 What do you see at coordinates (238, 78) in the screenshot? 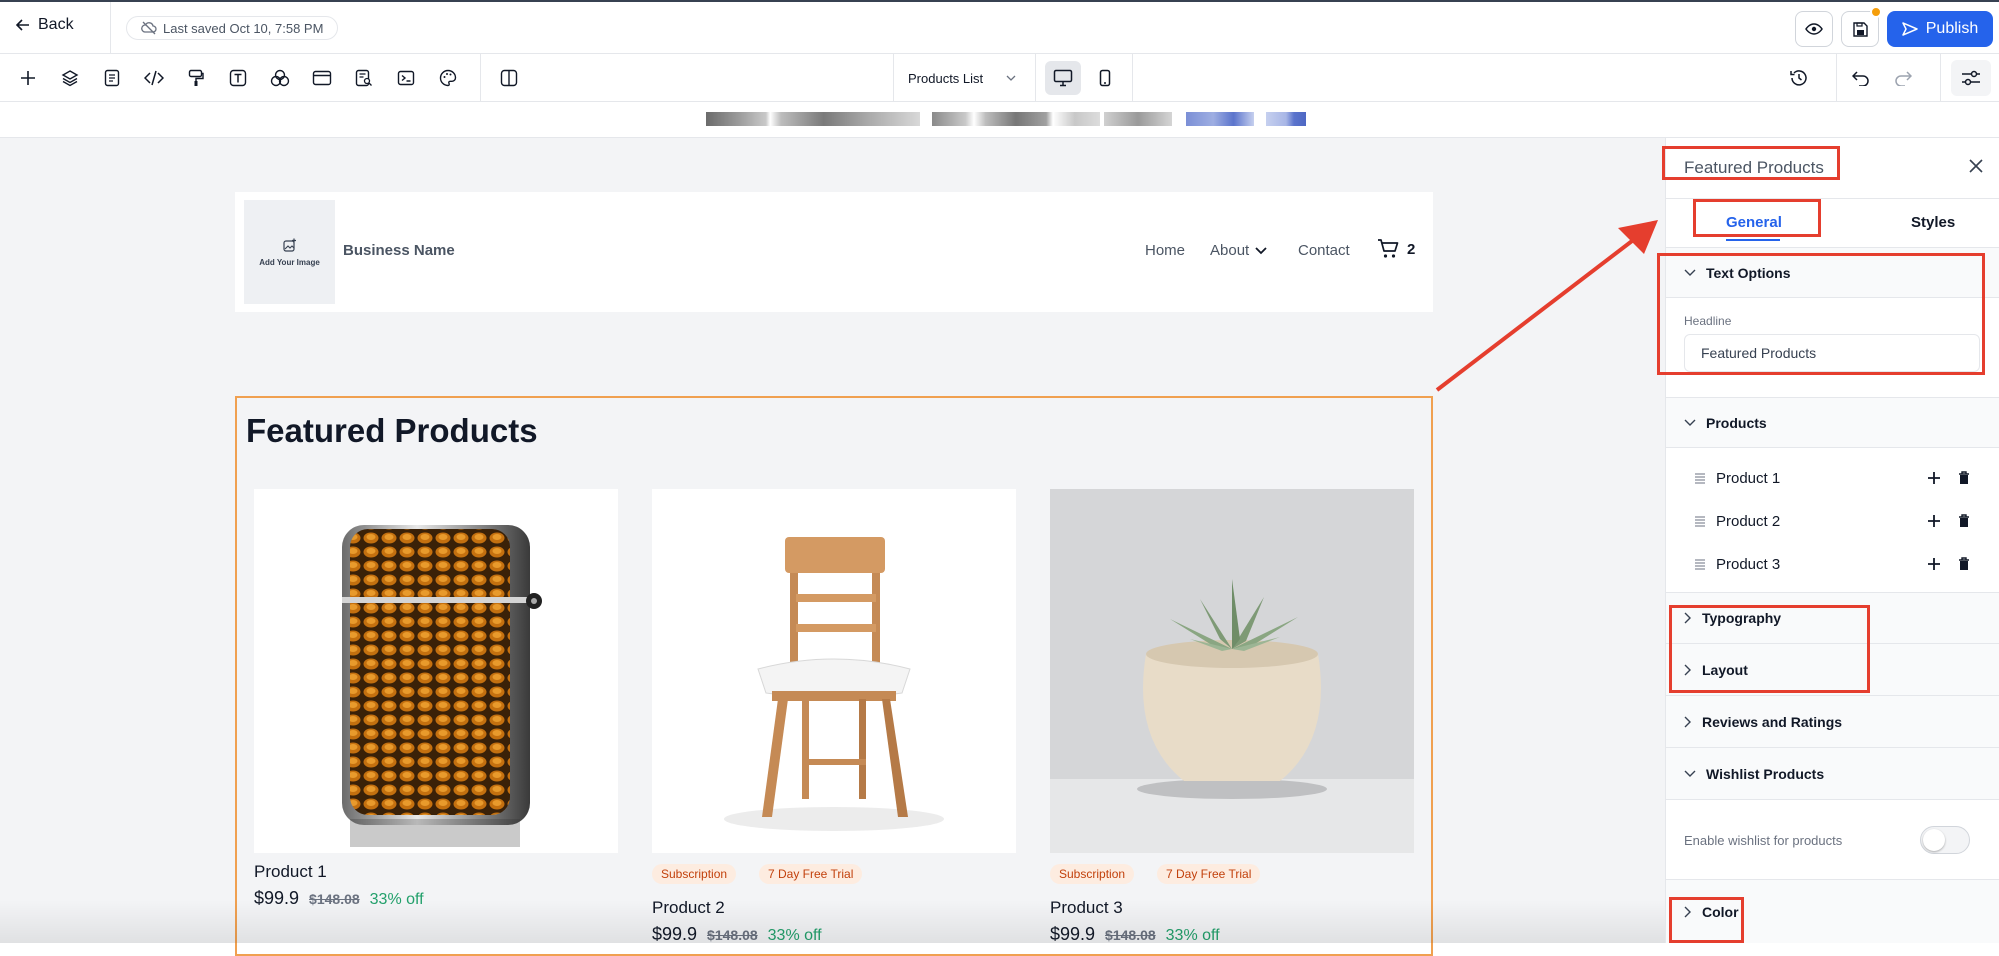
I see `text-button` at bounding box center [238, 78].